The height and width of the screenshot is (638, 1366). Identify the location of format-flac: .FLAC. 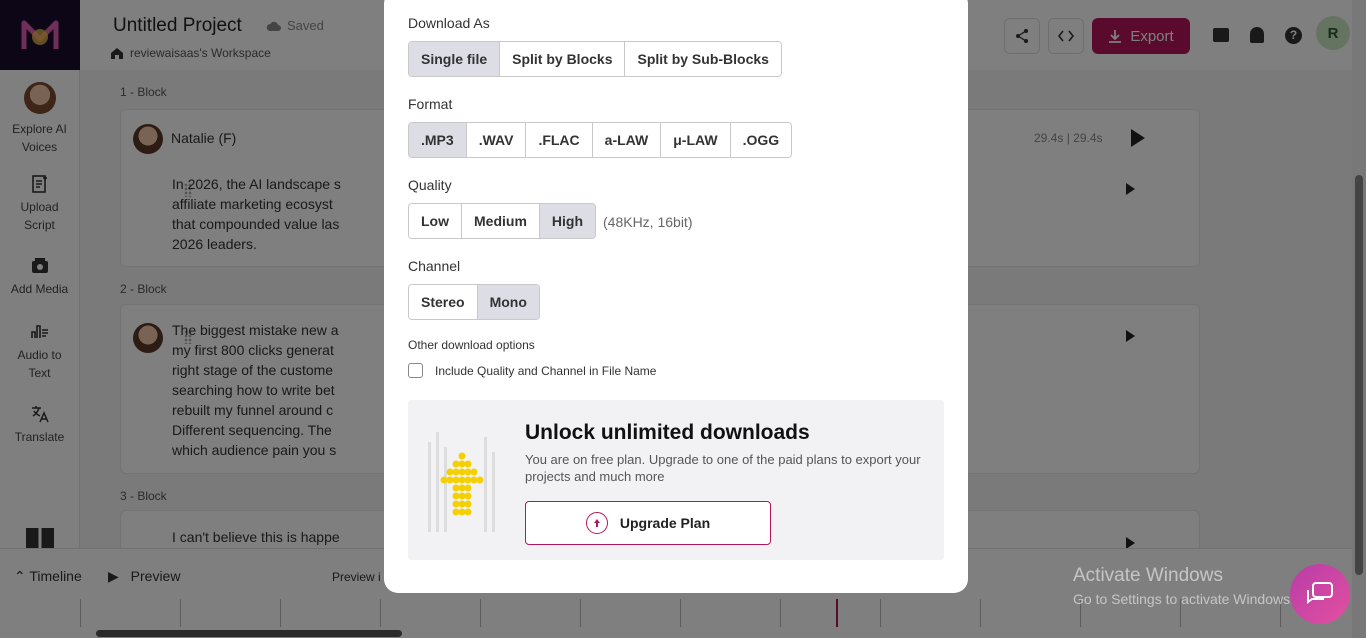
(559, 140).